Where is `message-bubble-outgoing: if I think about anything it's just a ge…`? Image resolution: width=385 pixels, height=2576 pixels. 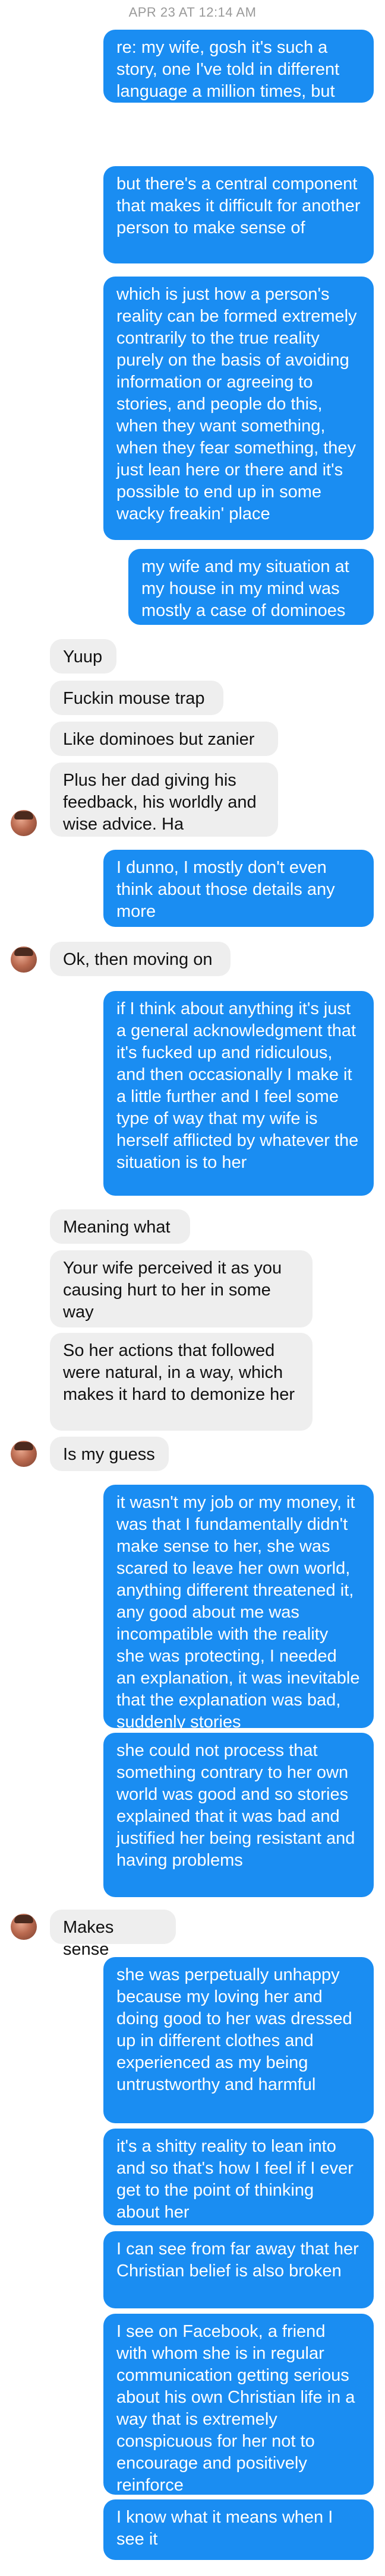
message-bubble-outgoing: if I think about anything it's just a ge… is located at coordinates (238, 1093).